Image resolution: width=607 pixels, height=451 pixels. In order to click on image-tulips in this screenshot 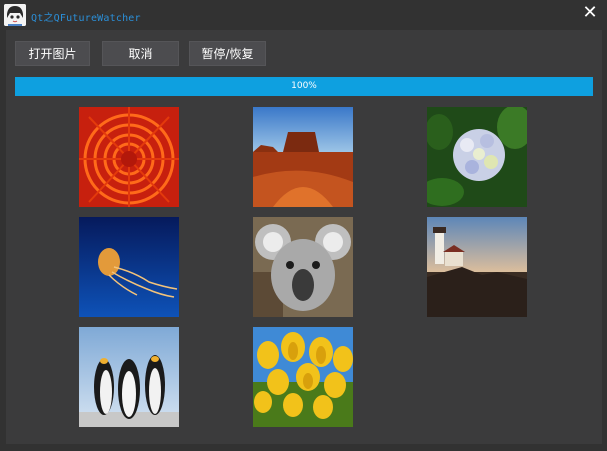, I will do `click(303, 377)`.